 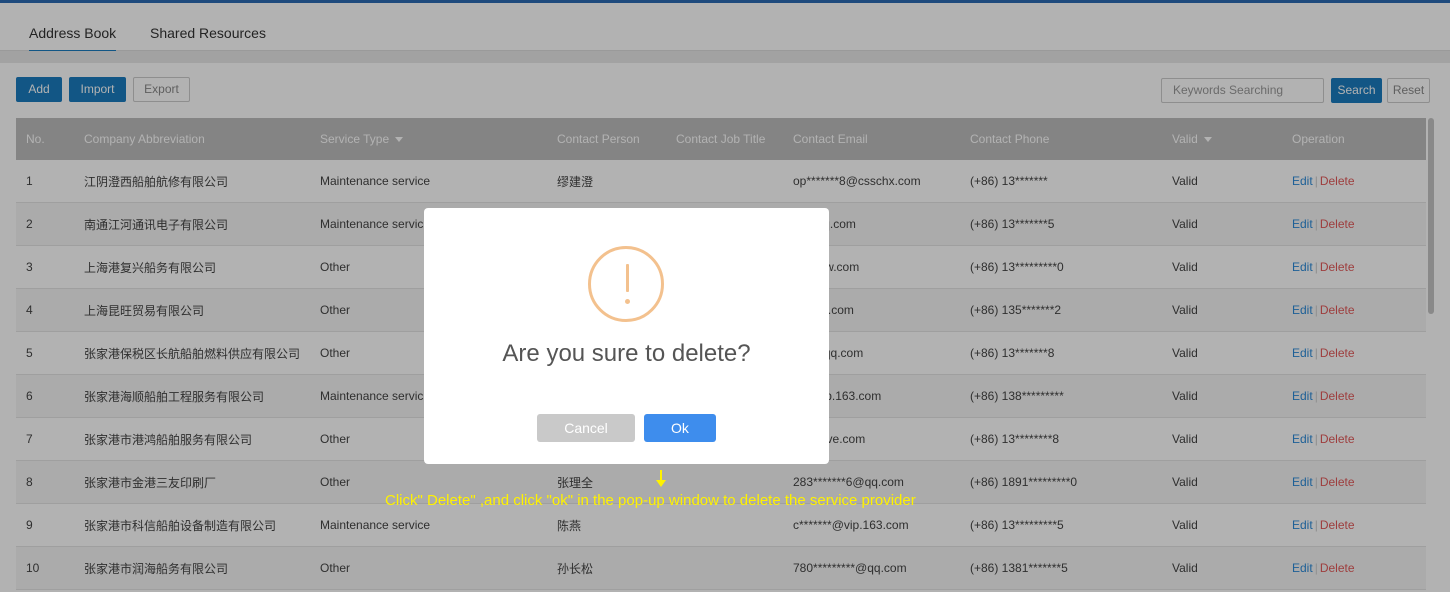 I want to click on confirm-delete-dialog: Are you sure to delete? Cancel Ok, so click(x=626, y=336).